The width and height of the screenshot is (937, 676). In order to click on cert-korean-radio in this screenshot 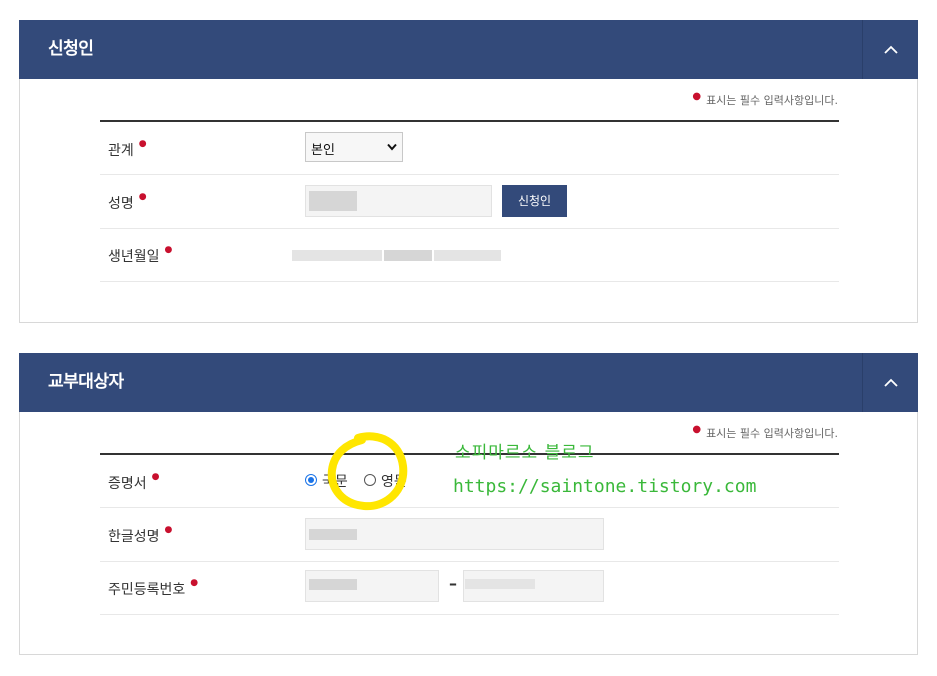, I will do `click(311, 480)`.